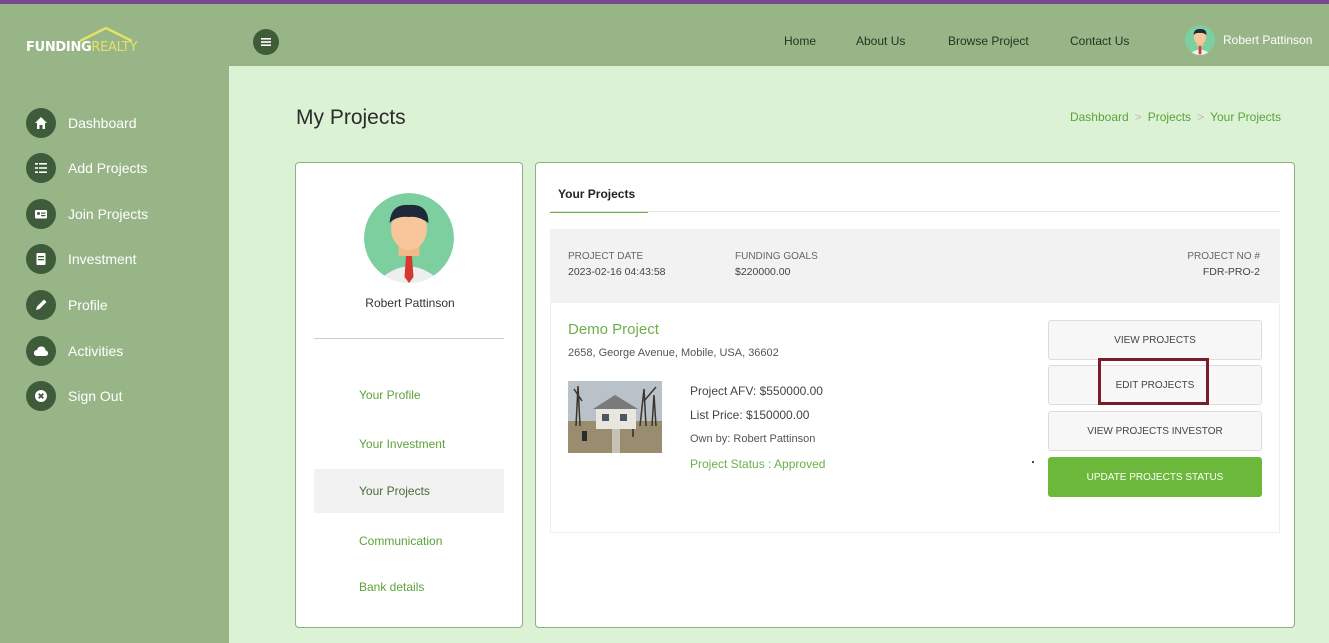  Describe the element at coordinates (67, 305) in the screenshot. I see `sidebar-item-profile: Profile` at that location.